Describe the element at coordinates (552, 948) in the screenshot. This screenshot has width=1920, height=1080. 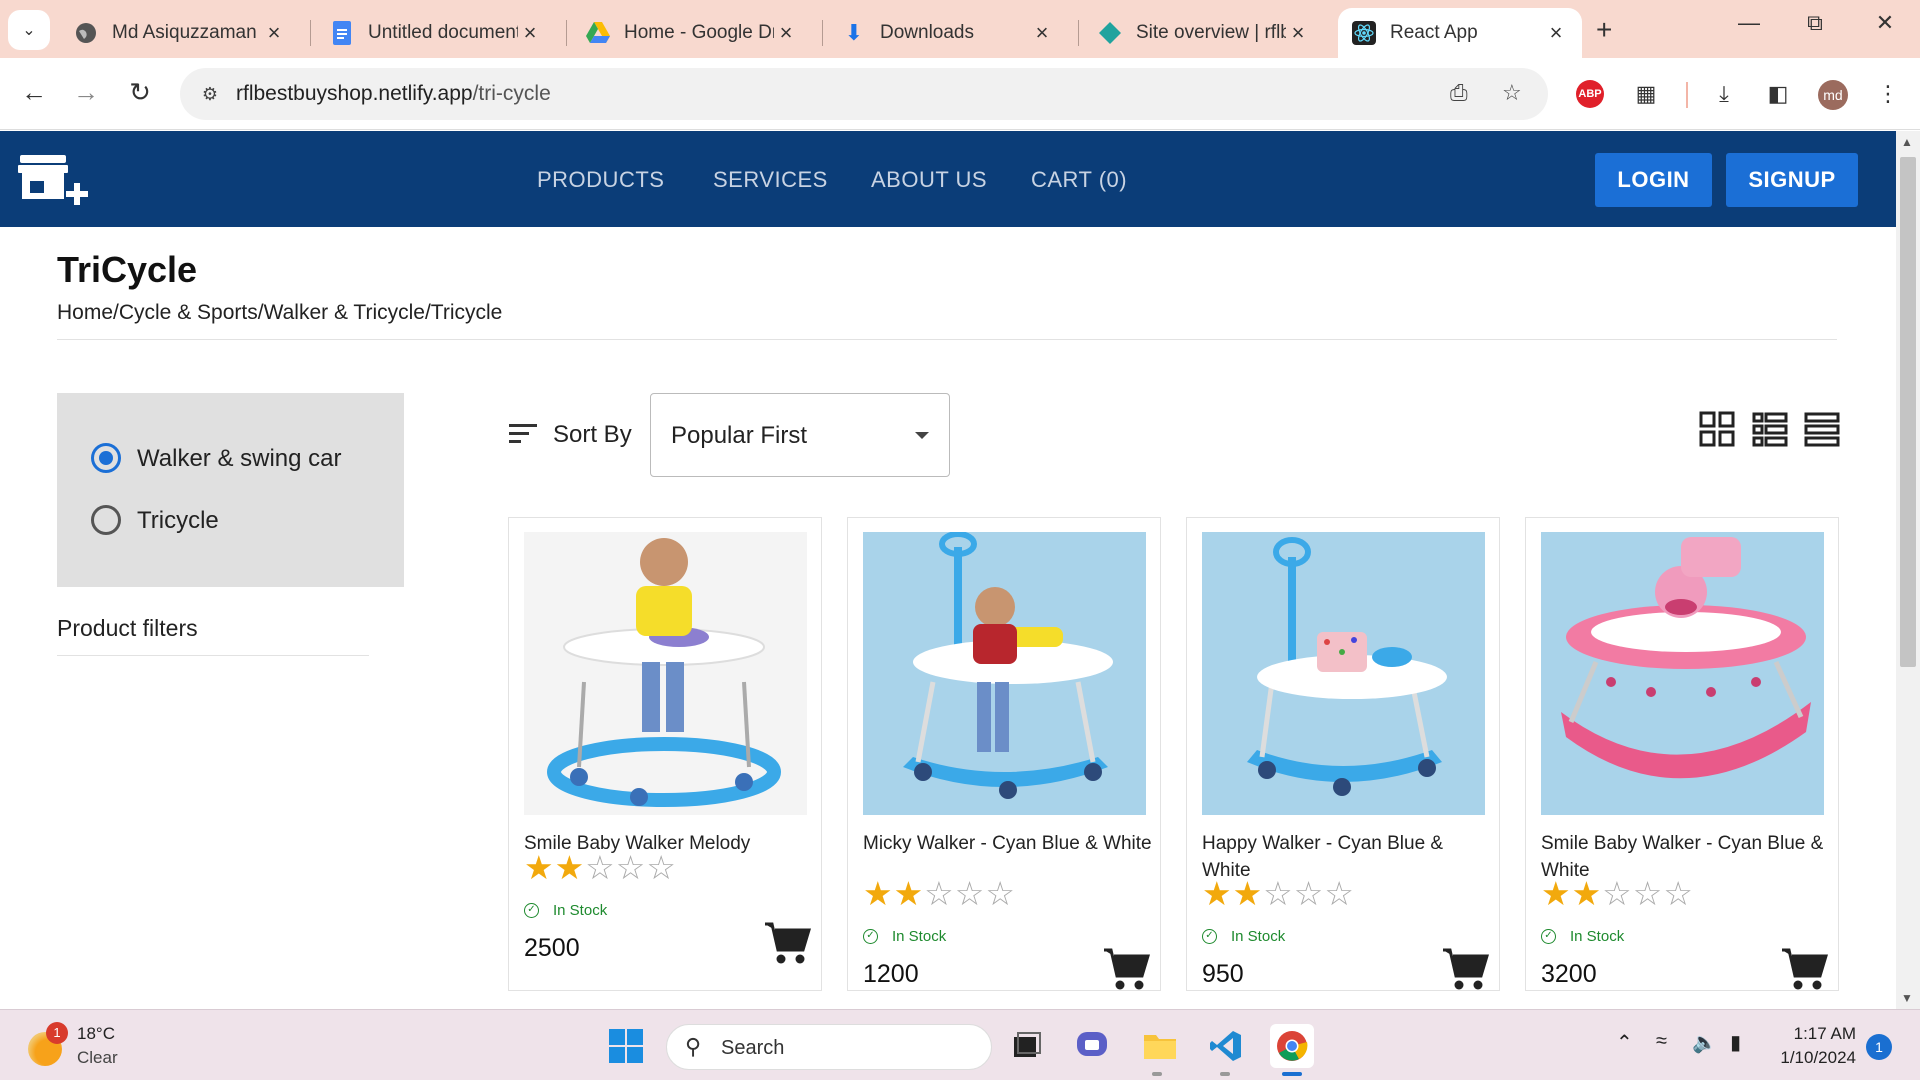
I see `product-price: 2500` at that location.